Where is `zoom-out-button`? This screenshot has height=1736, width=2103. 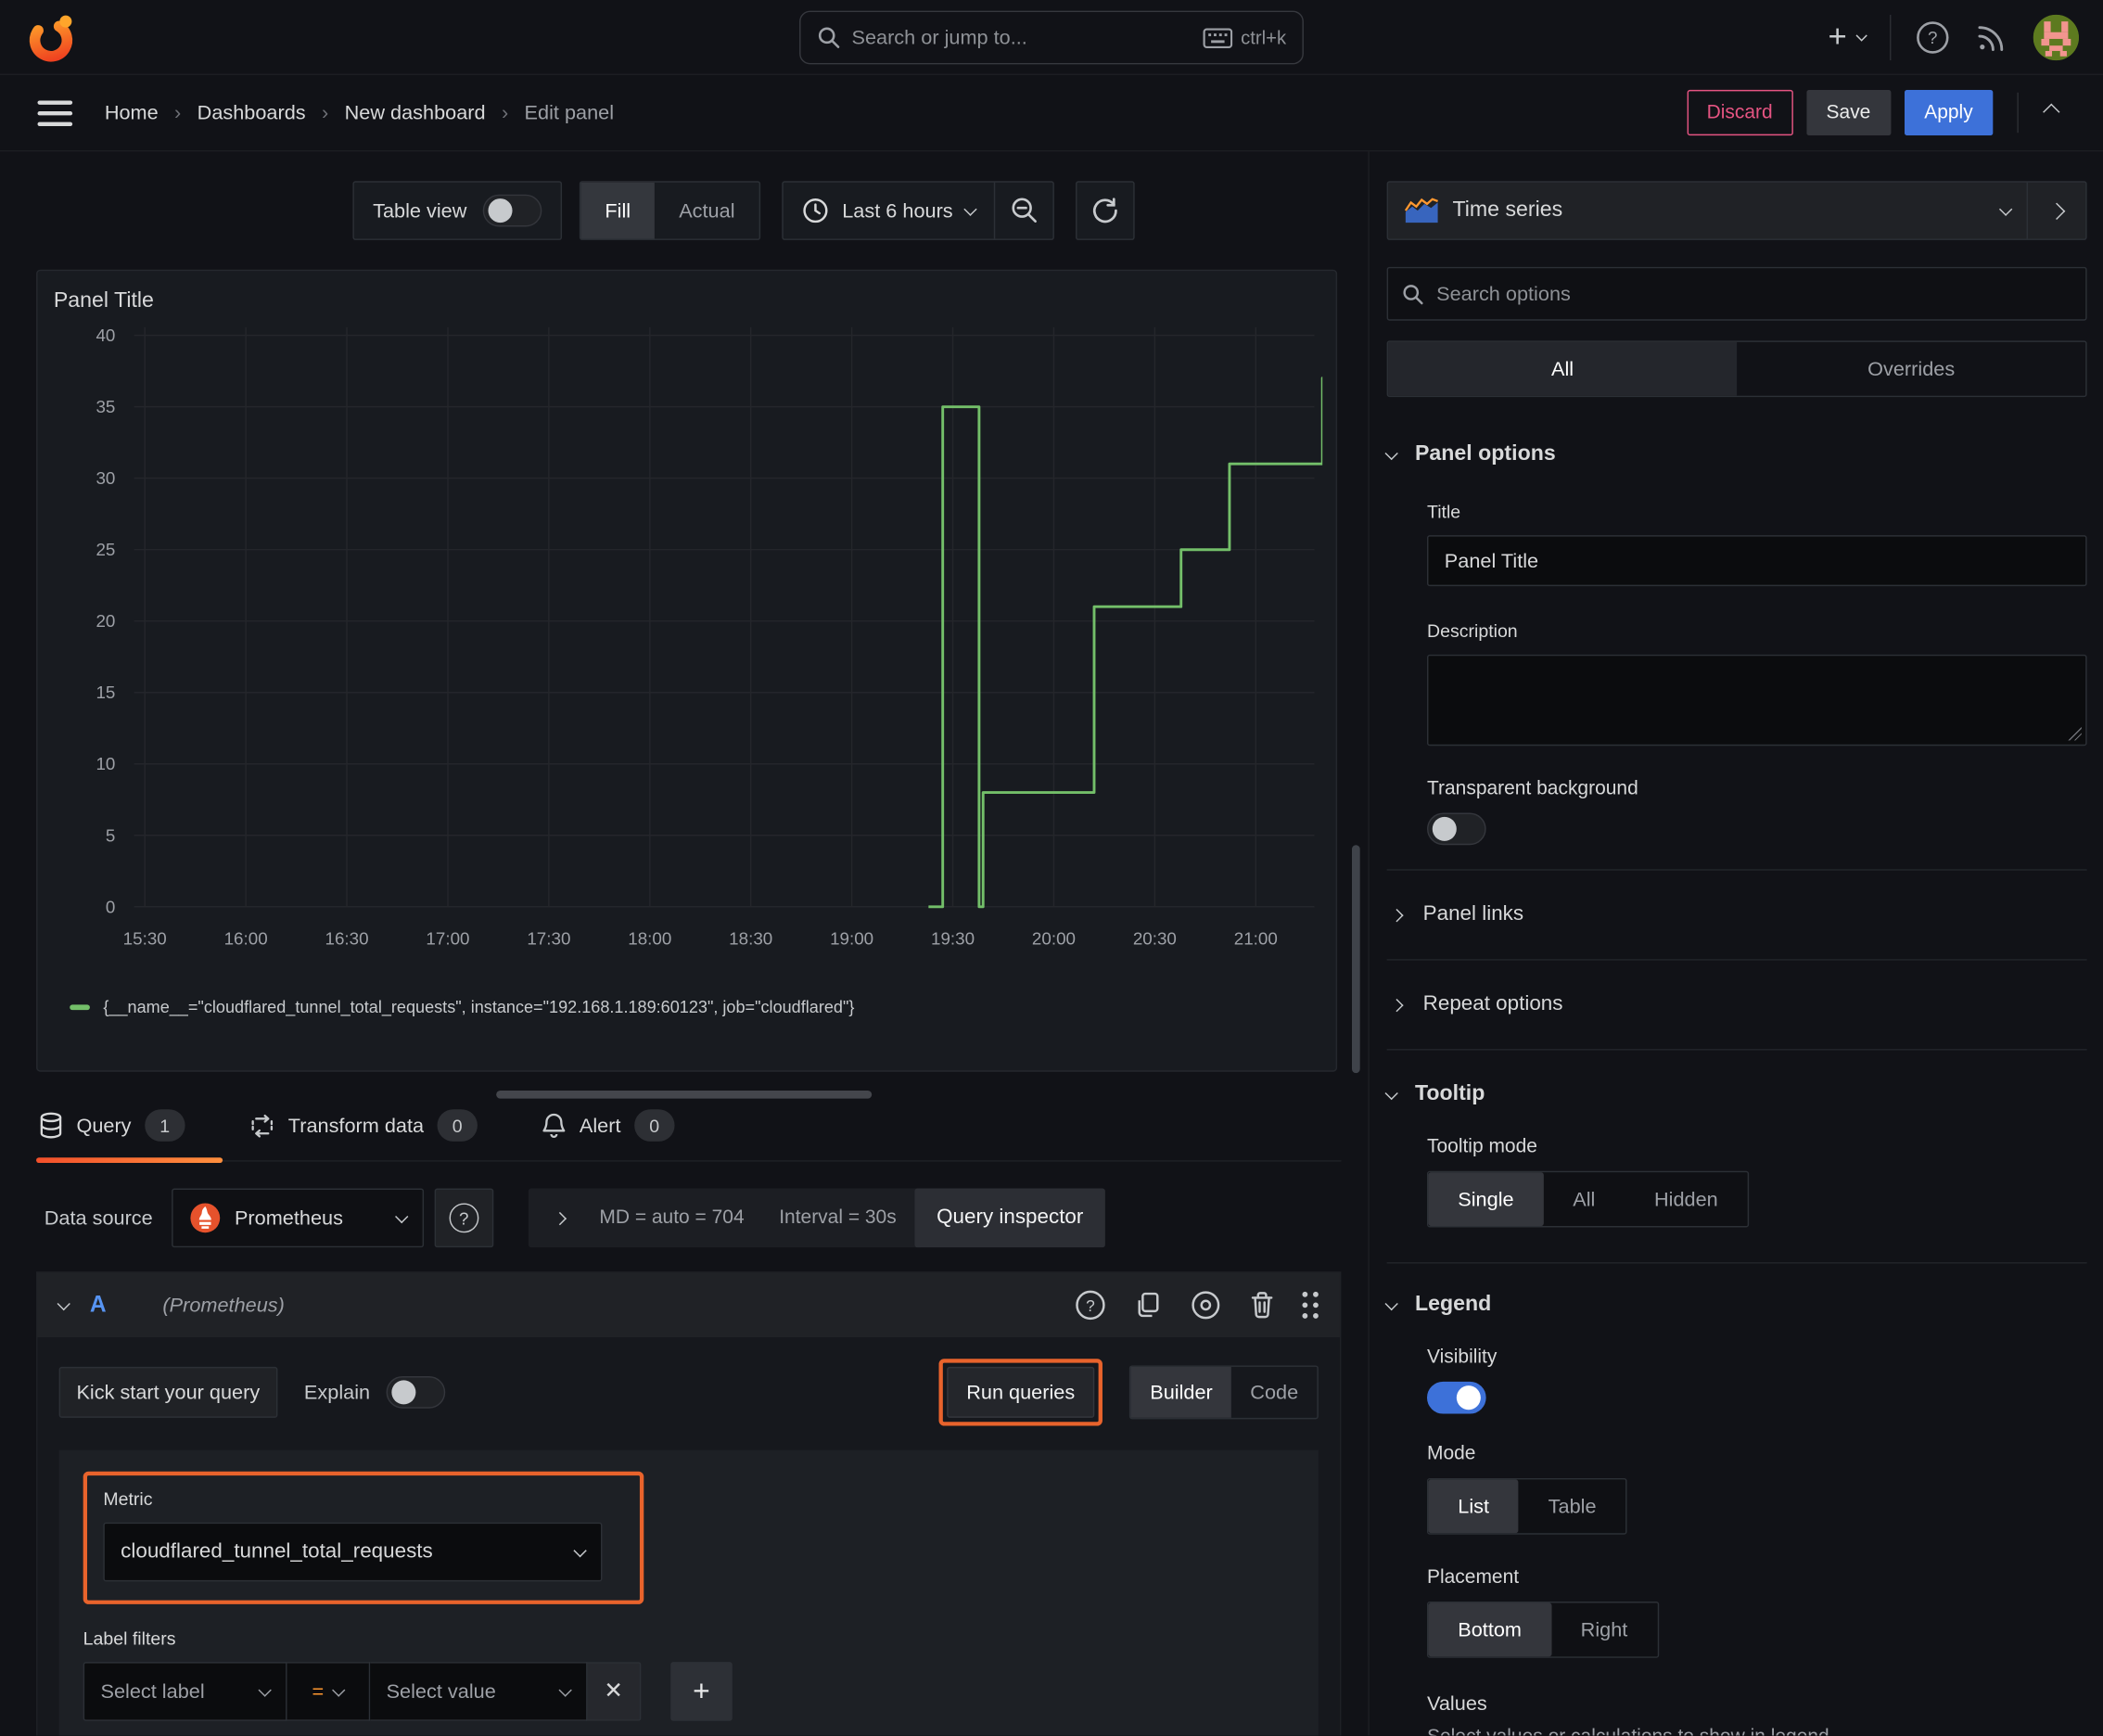
zoom-out-button is located at coordinates (1024, 210).